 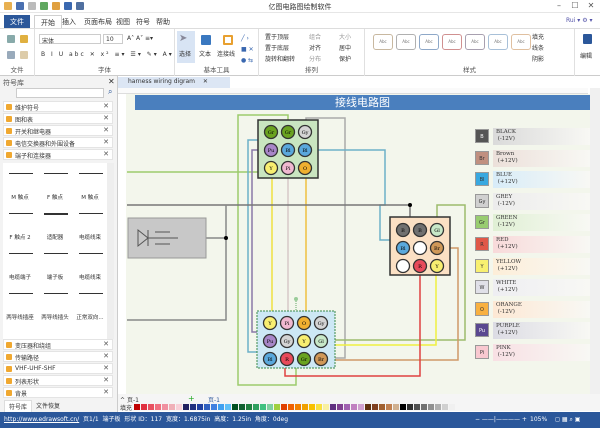 I want to click on library-category: 开关和继电器 ✕, so click(x=58, y=130).